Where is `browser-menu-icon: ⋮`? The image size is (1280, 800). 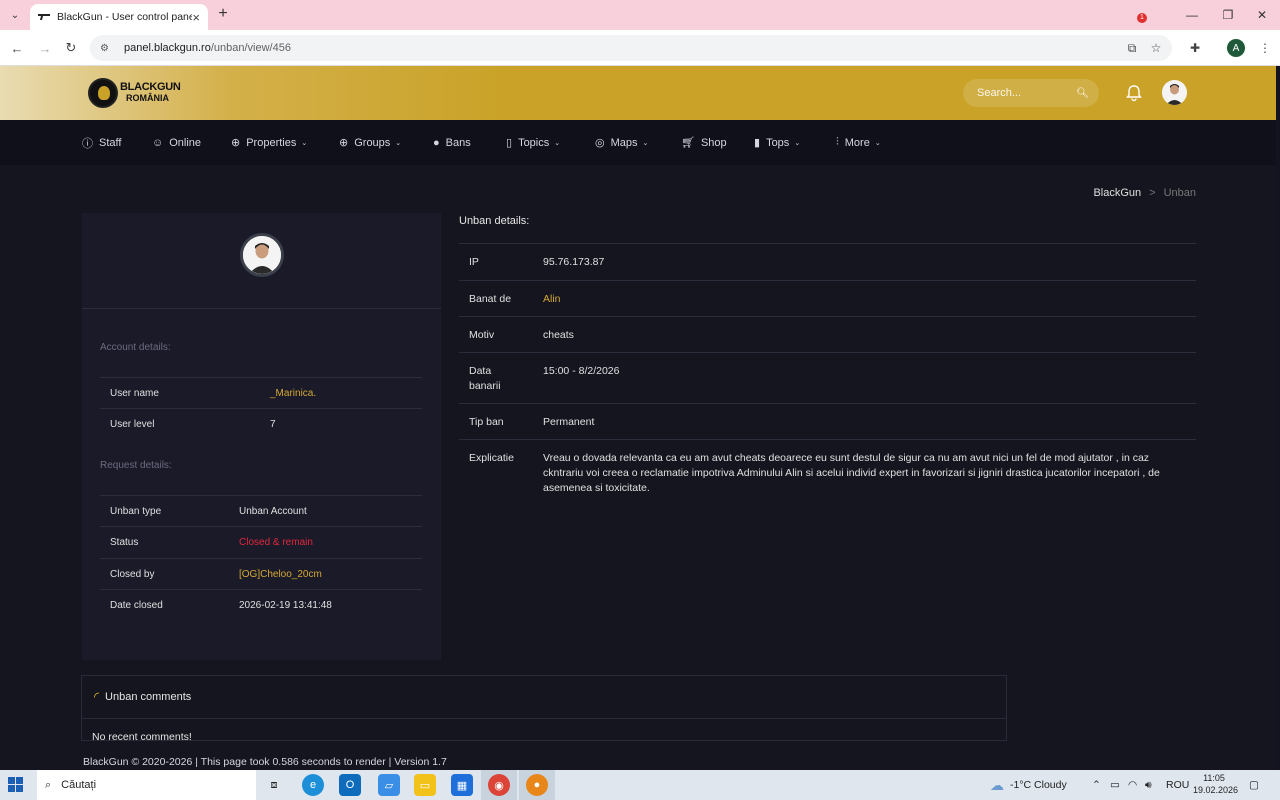
browser-menu-icon: ⋮ is located at coordinates (1265, 48).